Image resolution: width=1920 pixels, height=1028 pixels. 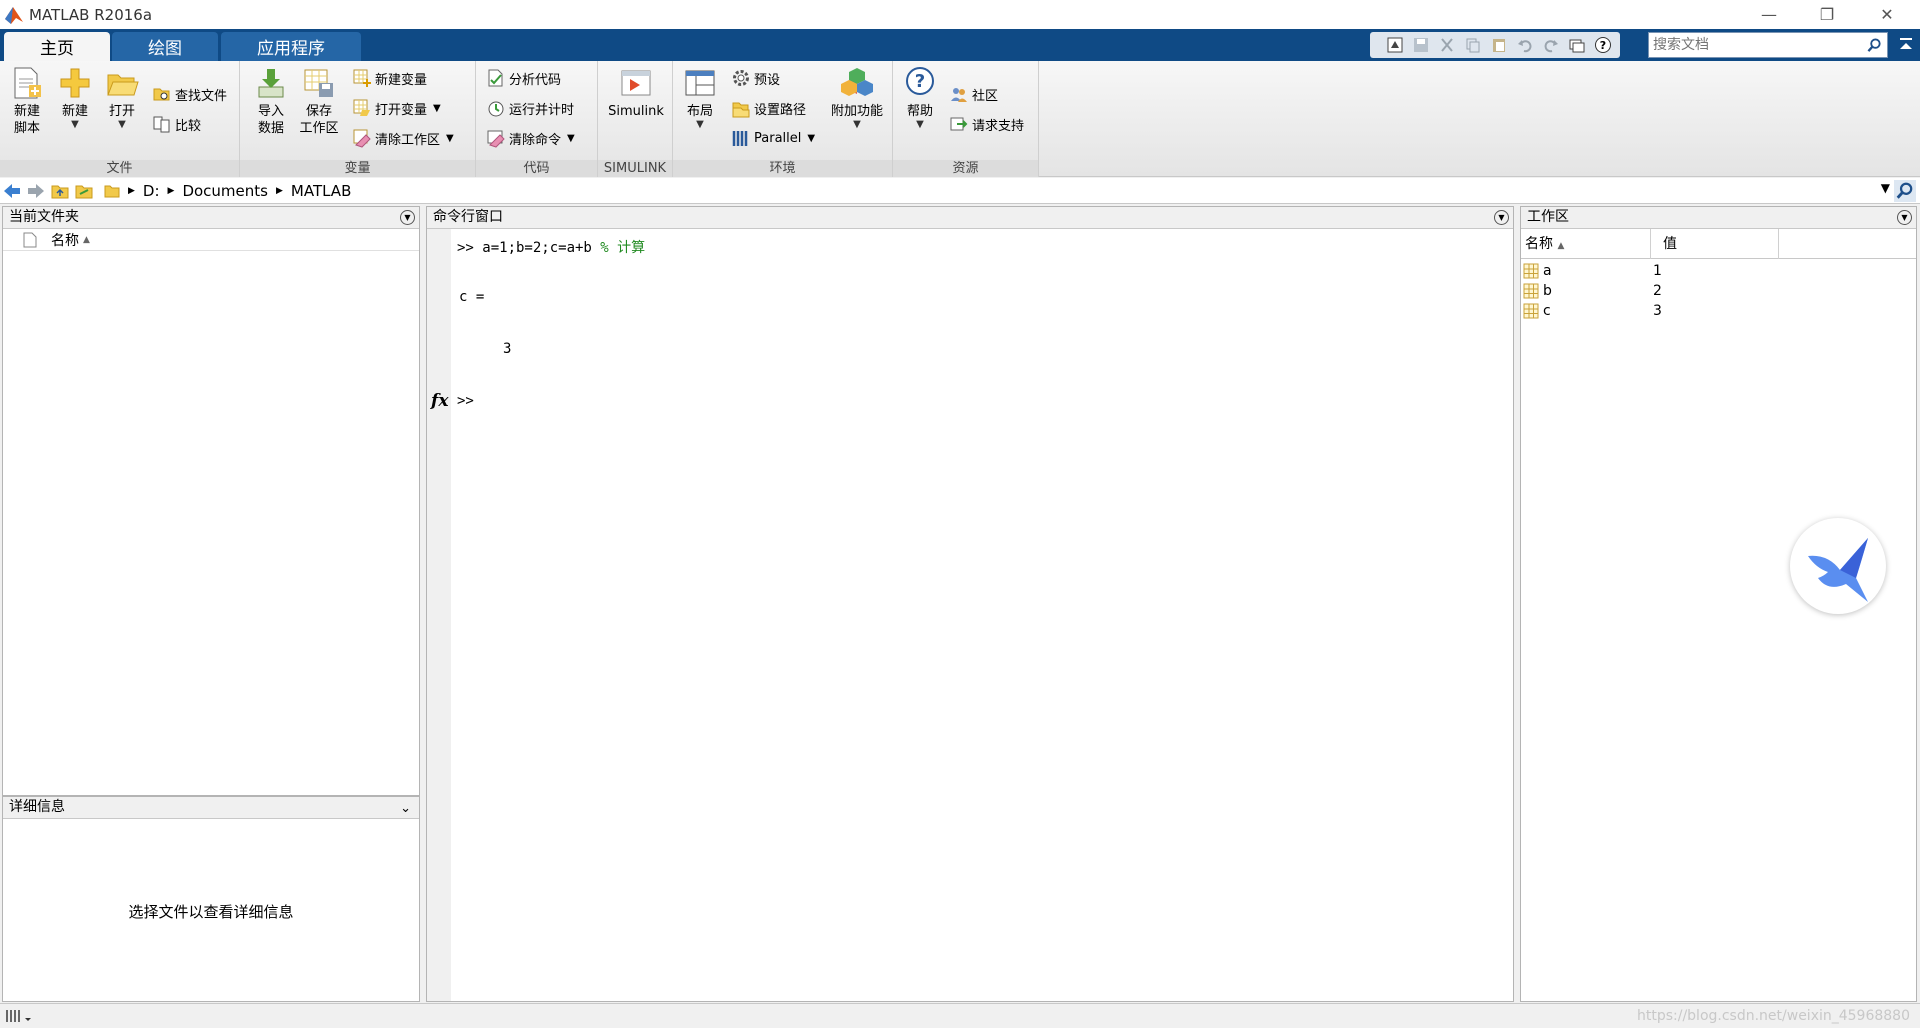 What do you see at coordinates (1561, 245) in the screenshot?
I see `sort-ascending-icon: ▲` at bounding box center [1561, 245].